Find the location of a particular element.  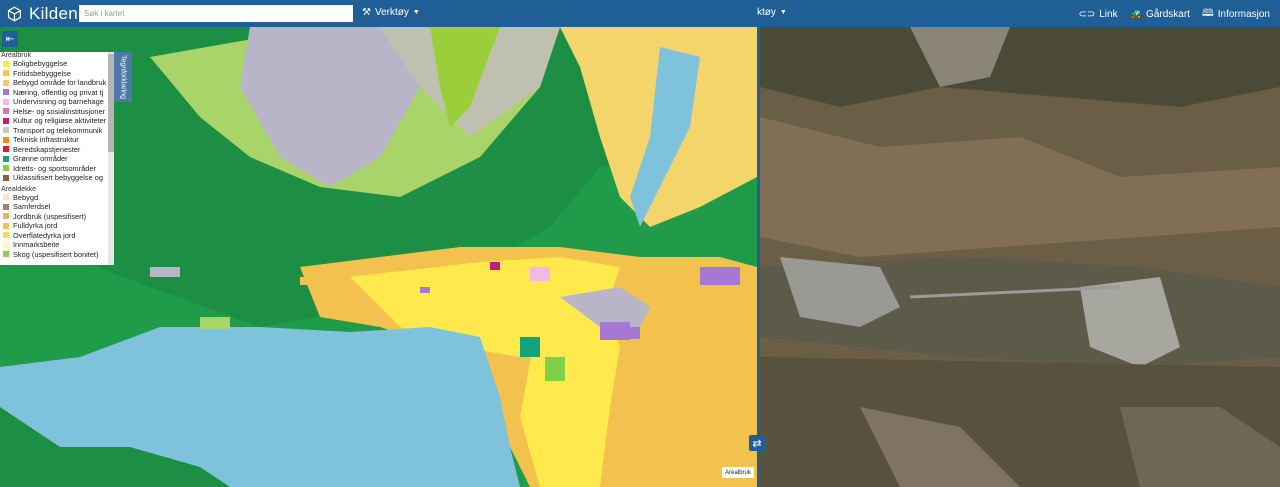

legend-item: Teknisk infrastruktur is located at coordinates (57, 140).